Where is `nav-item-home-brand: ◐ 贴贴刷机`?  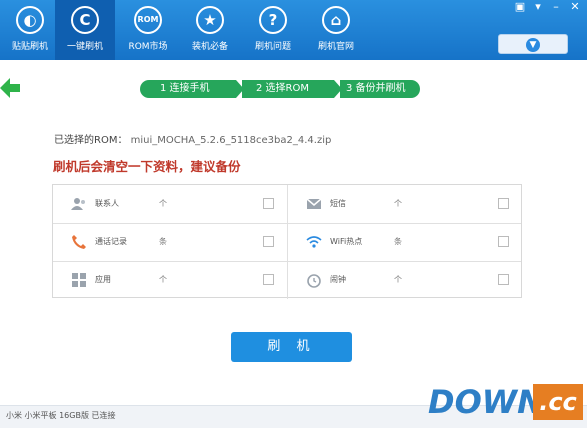
nav-item-home-brand: ◐ 贴贴刷机 is located at coordinates (30, 30).